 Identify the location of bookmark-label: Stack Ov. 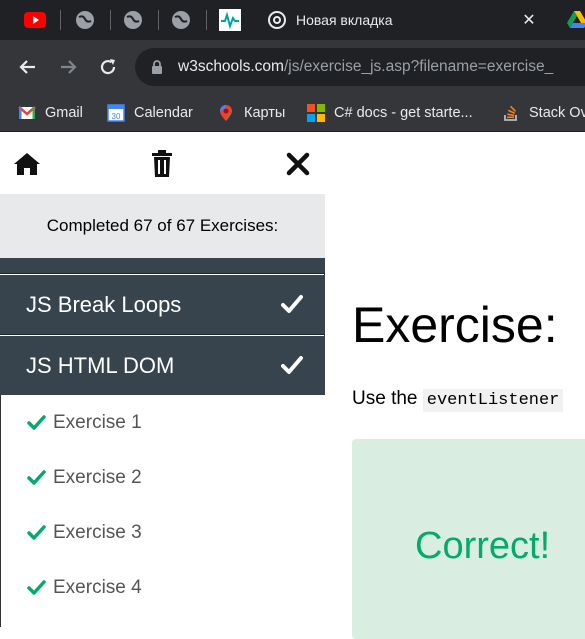
(557, 113).